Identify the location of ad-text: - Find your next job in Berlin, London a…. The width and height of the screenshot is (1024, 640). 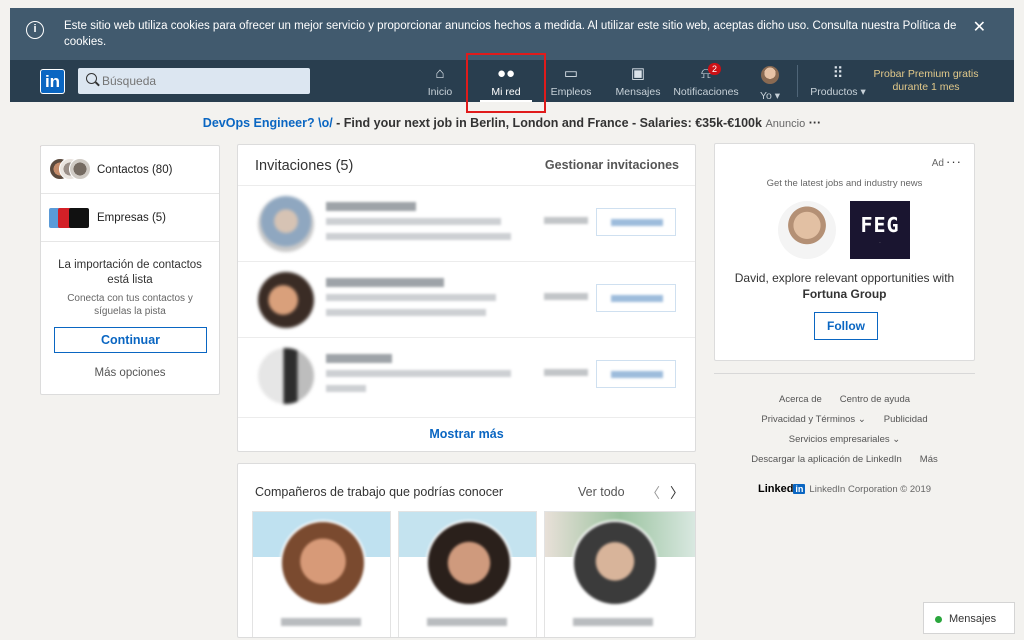
(547, 123).